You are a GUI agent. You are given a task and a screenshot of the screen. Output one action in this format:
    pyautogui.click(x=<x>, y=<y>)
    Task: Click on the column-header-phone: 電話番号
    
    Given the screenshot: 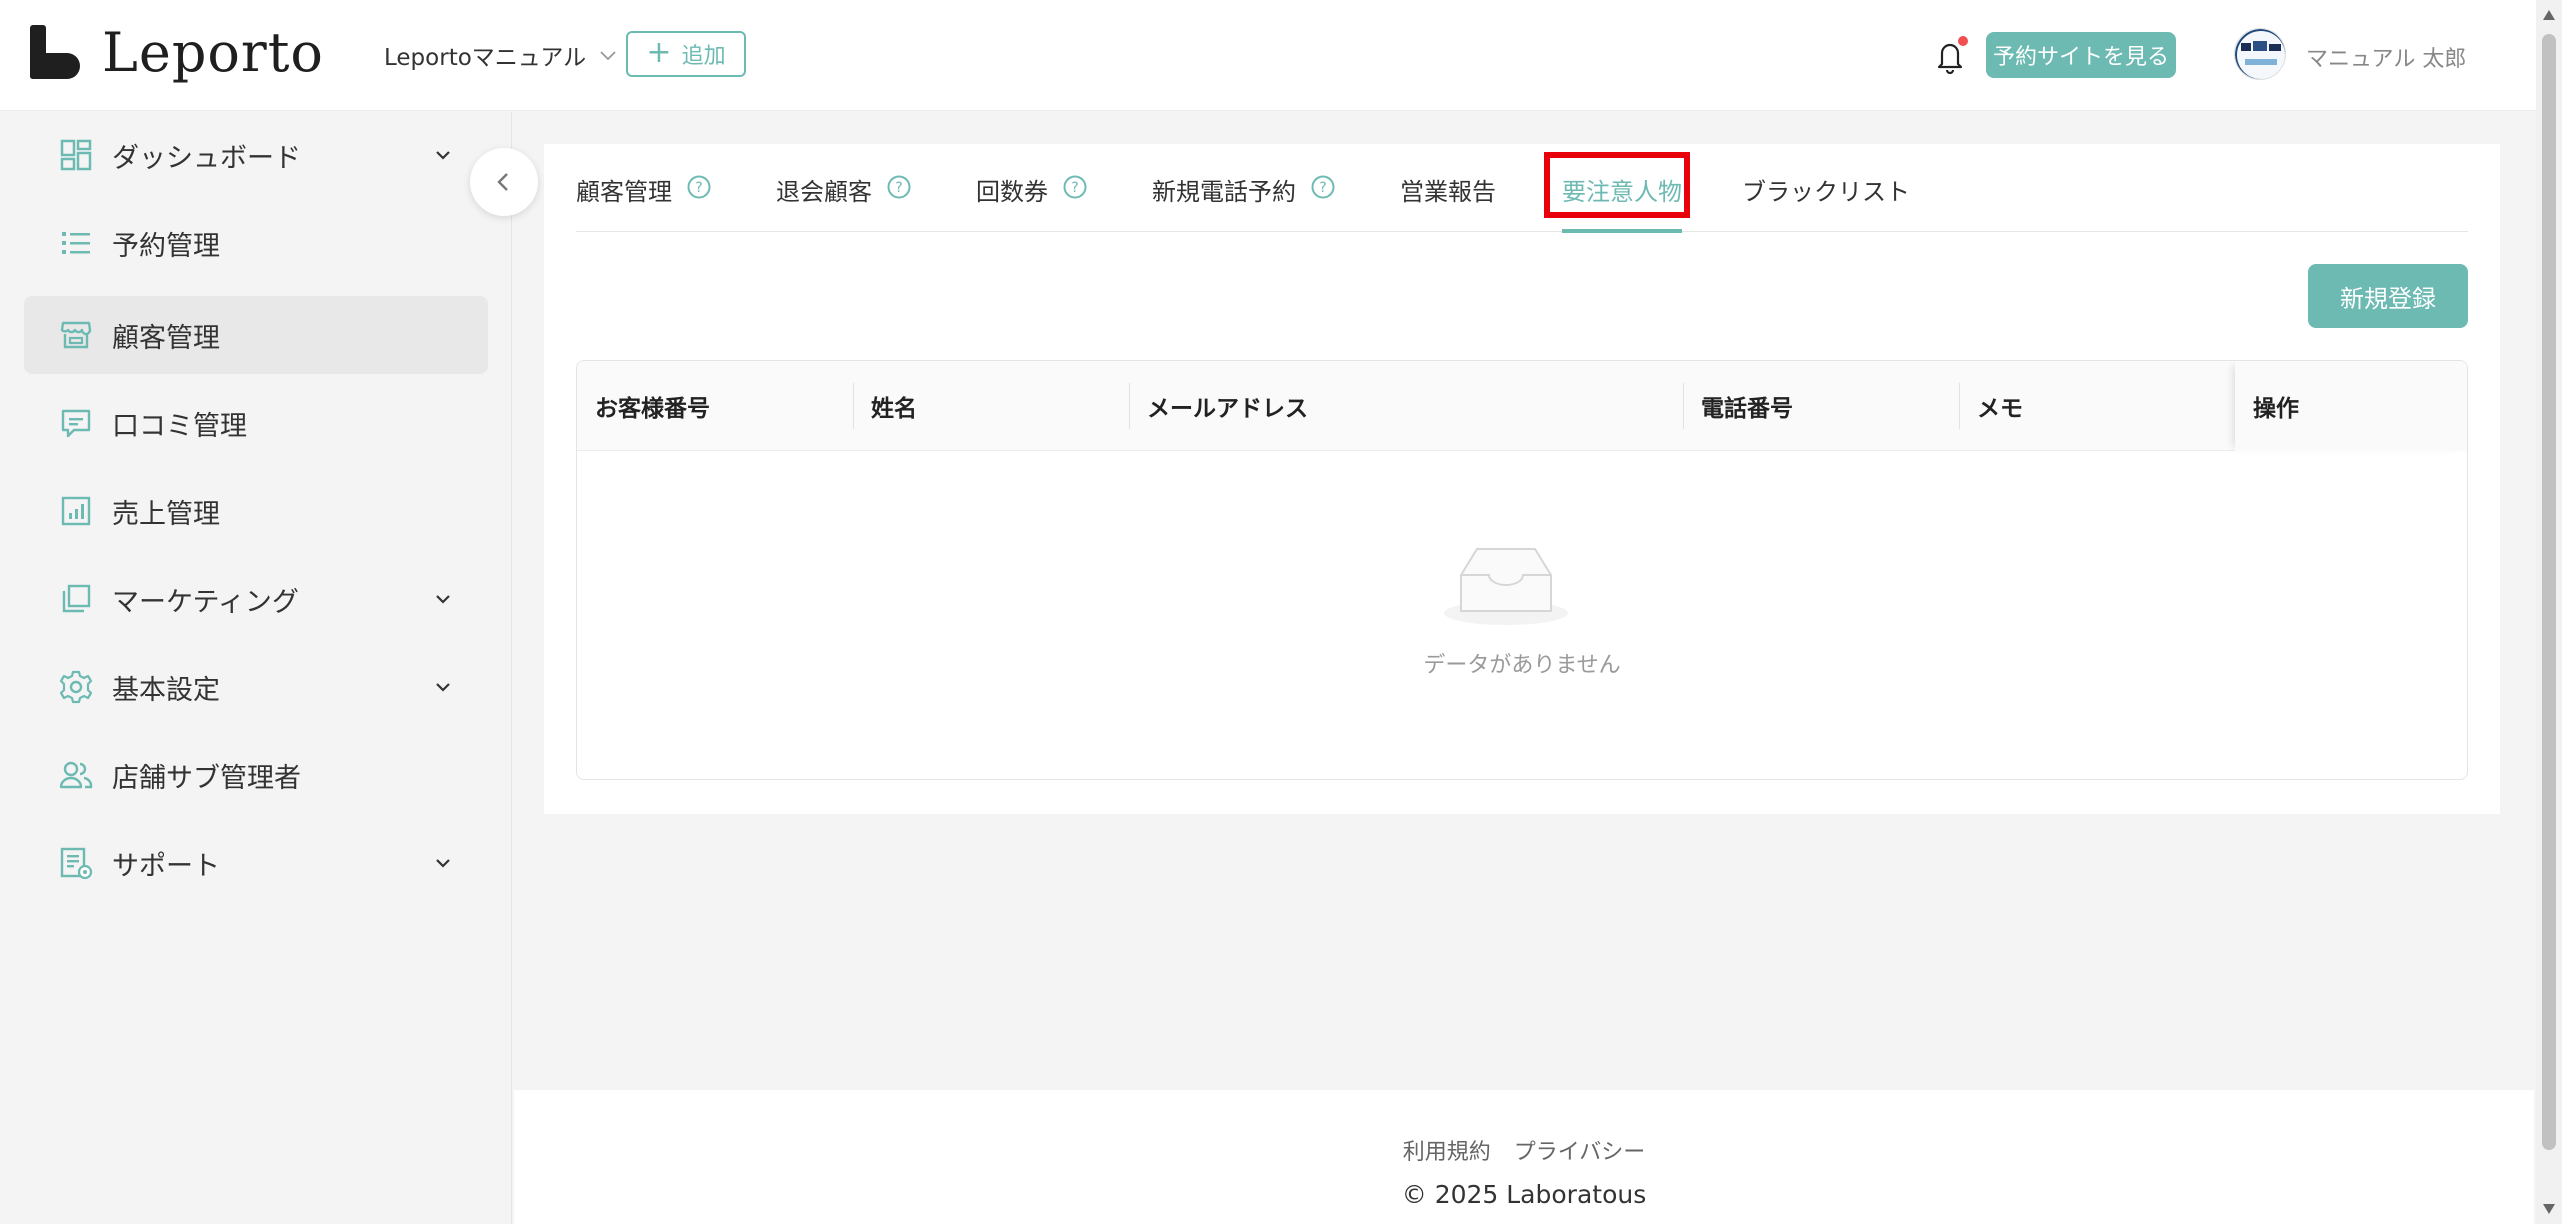 What is the action you would take?
    pyautogui.click(x=1821, y=406)
    